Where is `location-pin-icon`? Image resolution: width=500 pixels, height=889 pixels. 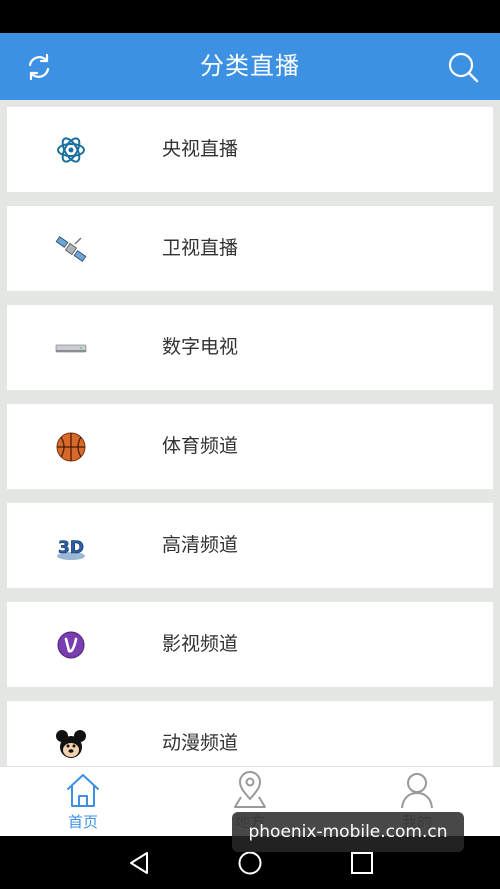 location-pin-icon is located at coordinates (250, 789).